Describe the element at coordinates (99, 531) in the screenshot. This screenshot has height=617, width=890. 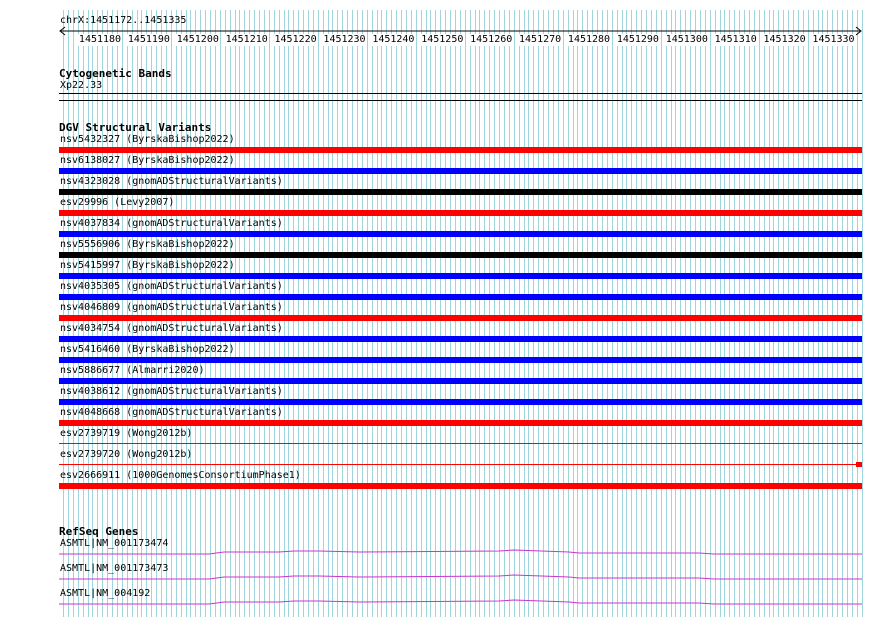
I see `refseq-track-title: RefSeq Genes` at that location.